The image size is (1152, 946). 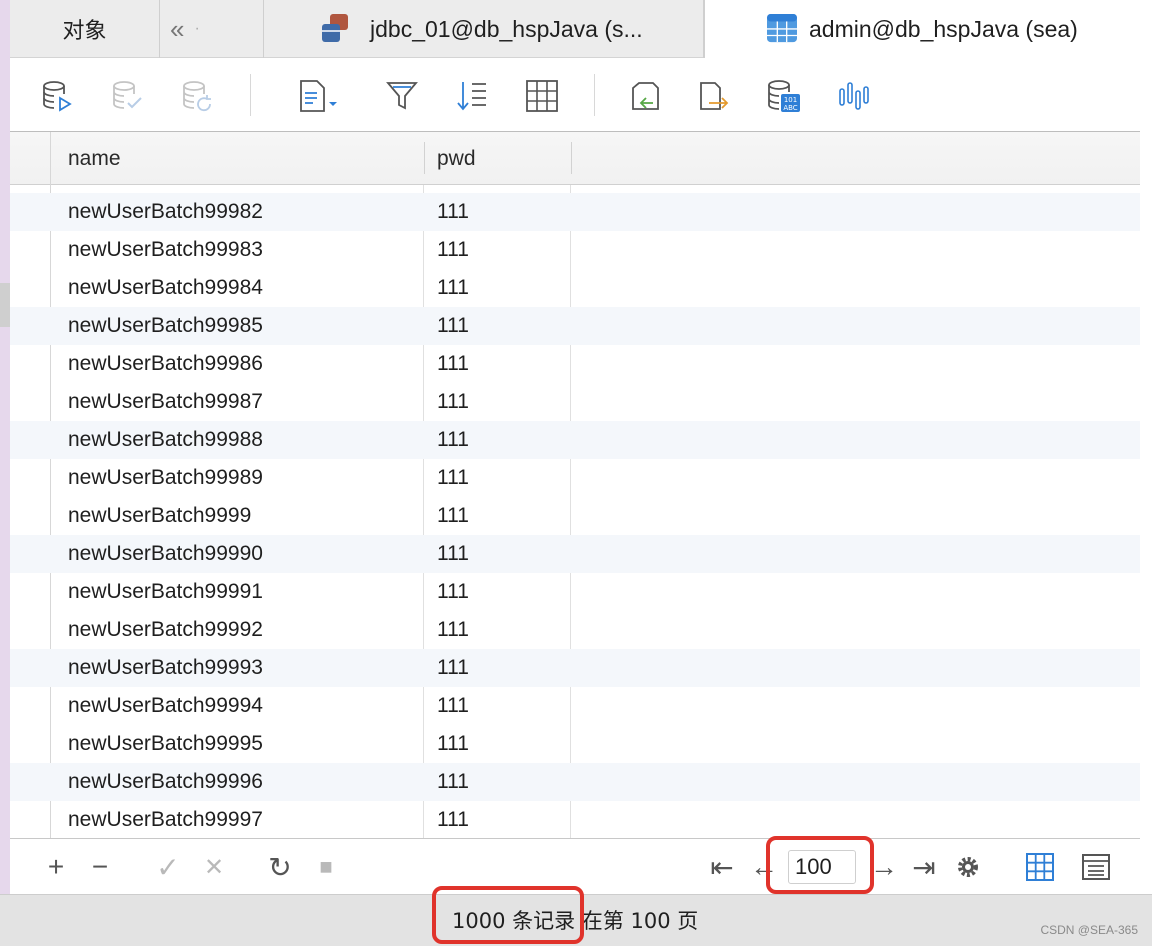 What do you see at coordinates (928, 29) in the screenshot?
I see `tab-admin-table: admin@db_hspJava (sea)` at bounding box center [928, 29].